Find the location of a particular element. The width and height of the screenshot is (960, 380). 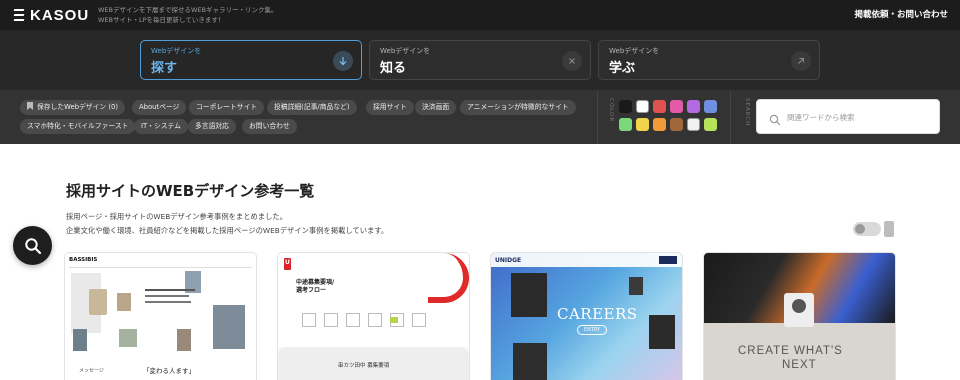

thumb-brand: BASSIBIS is located at coordinates (83, 260).